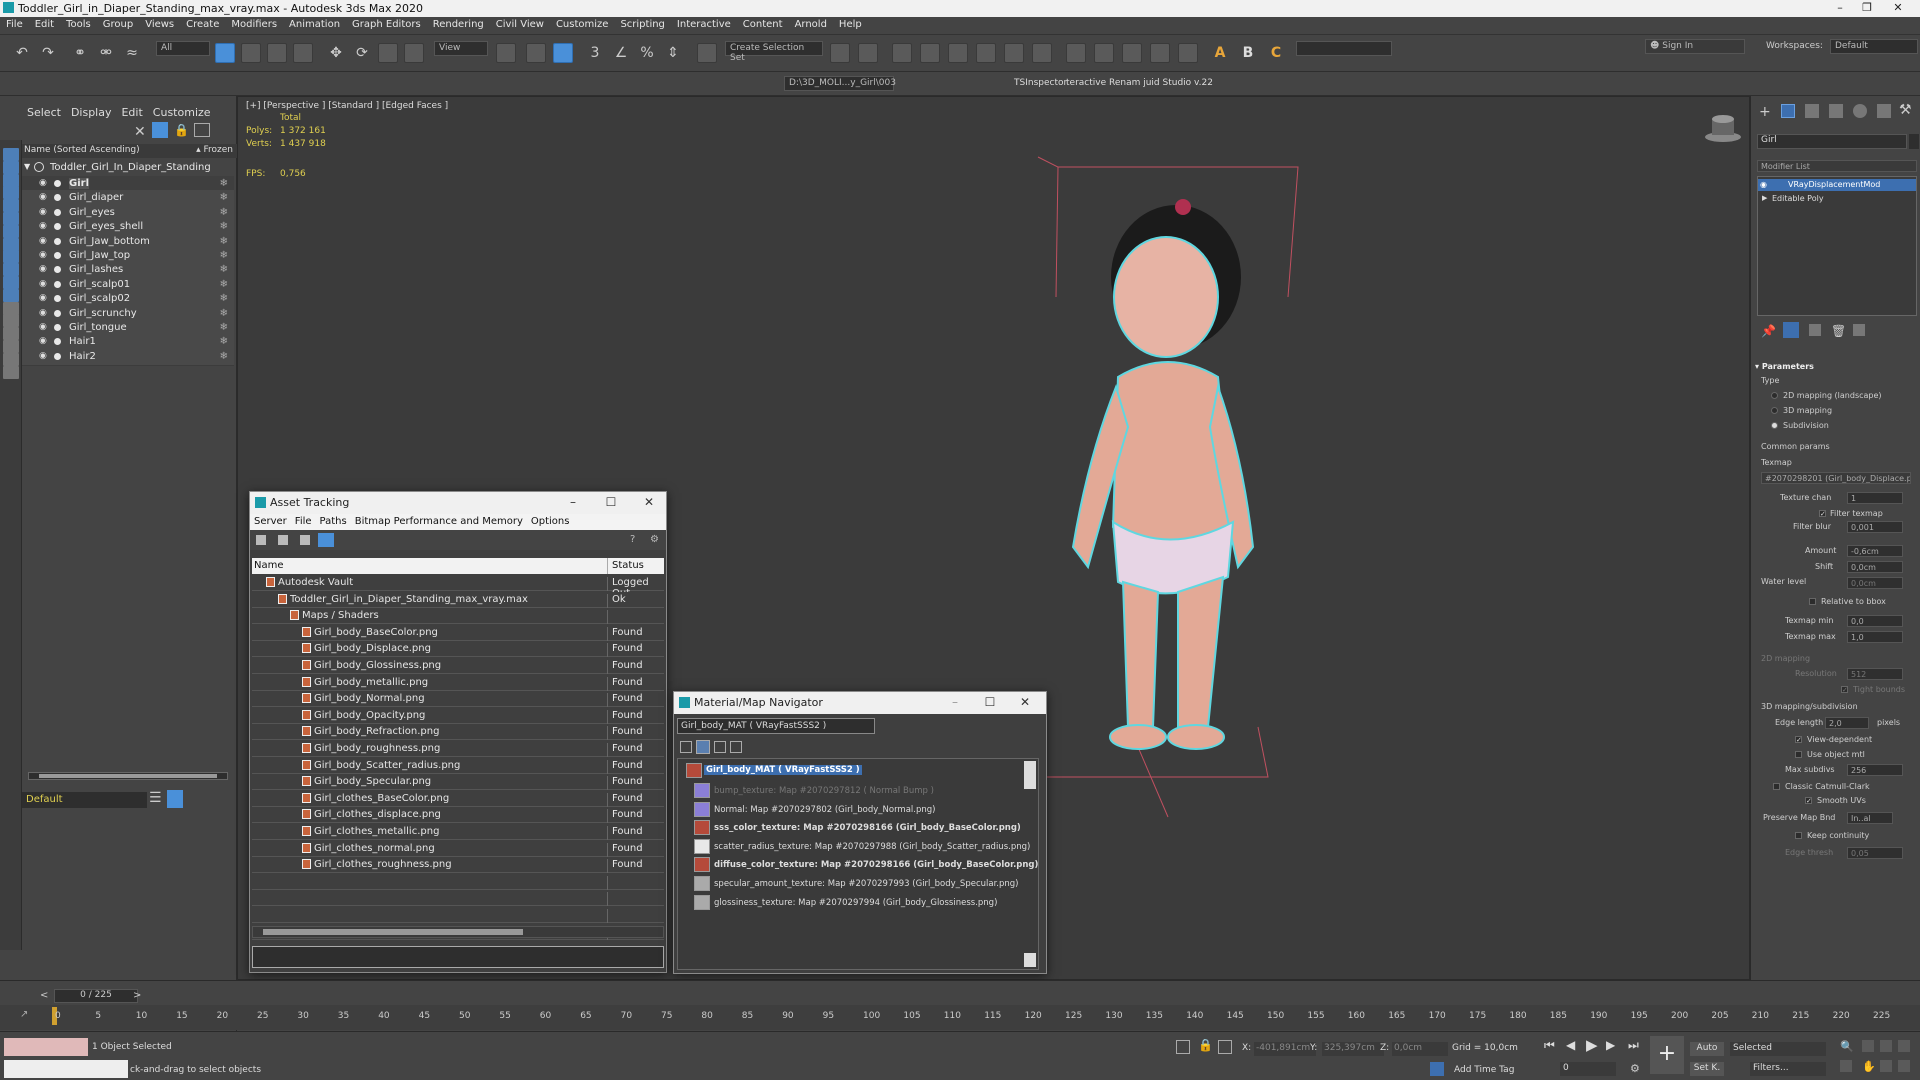  Describe the element at coordinates (458, 798) in the screenshot. I see `asset-row: Girl_clothes_BaseColor.png Found` at that location.